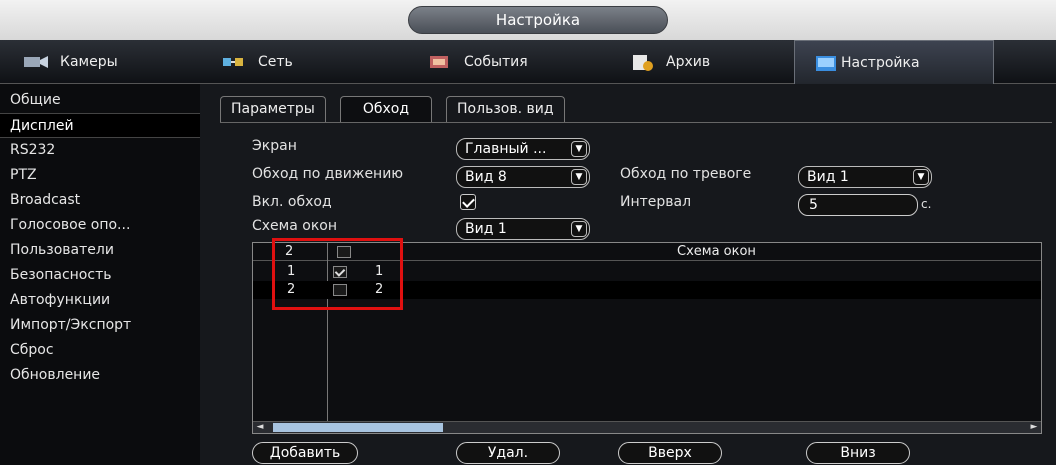  What do you see at coordinates (858, 205) in the screenshot?
I see `interval-input: 5` at bounding box center [858, 205].